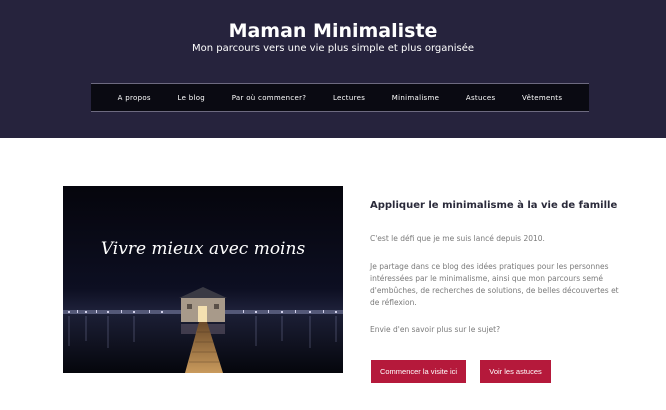  I want to click on view-tips-button: Voir les astuces, so click(515, 371).